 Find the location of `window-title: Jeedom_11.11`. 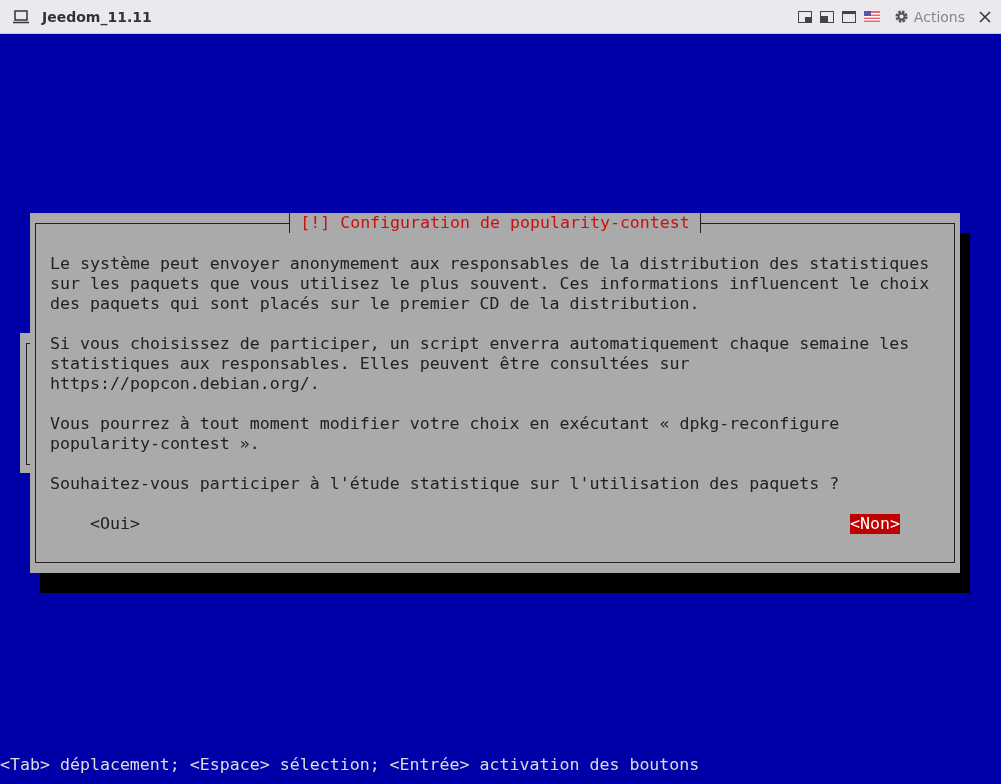

window-title: Jeedom_11.11 is located at coordinates (97, 16).